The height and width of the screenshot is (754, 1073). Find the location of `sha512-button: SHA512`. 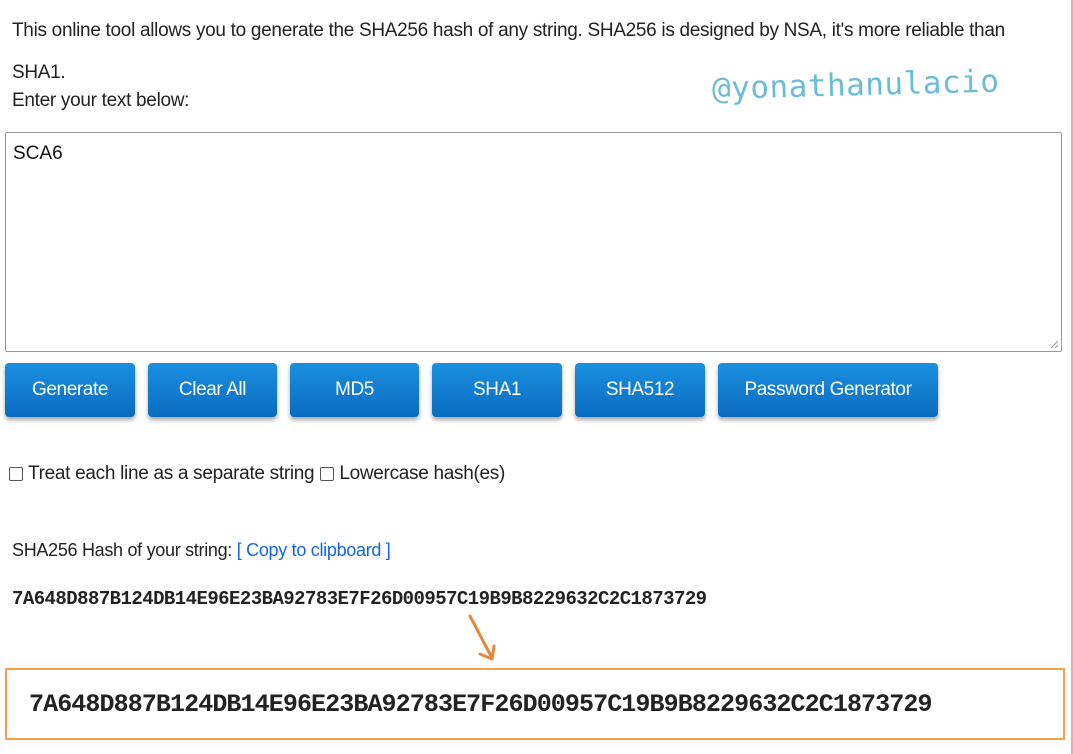

sha512-button: SHA512 is located at coordinates (640, 390).